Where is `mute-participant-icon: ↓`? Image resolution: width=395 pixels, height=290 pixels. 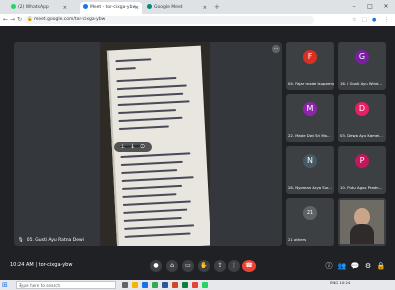
mute-participant-icon: ↓ is located at coordinates (132, 147).